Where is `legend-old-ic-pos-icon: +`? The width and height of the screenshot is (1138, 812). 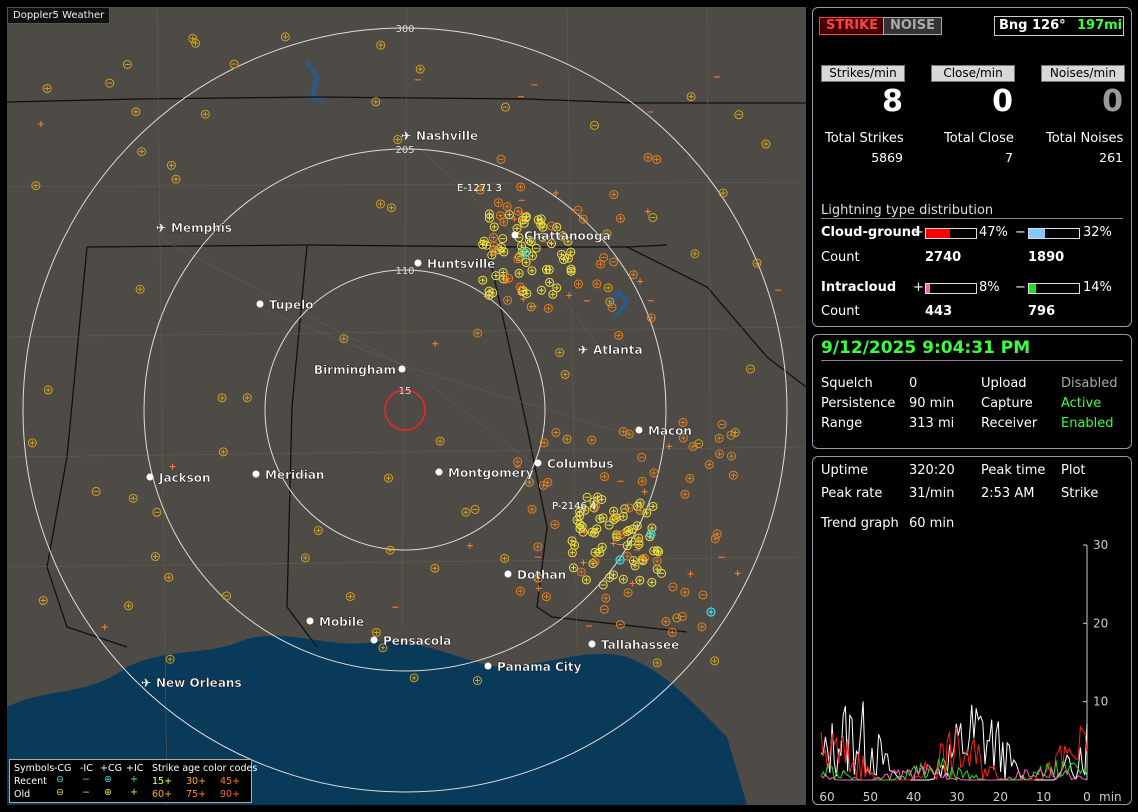
legend-old-ic-pos-icon: + is located at coordinates (134, 792).